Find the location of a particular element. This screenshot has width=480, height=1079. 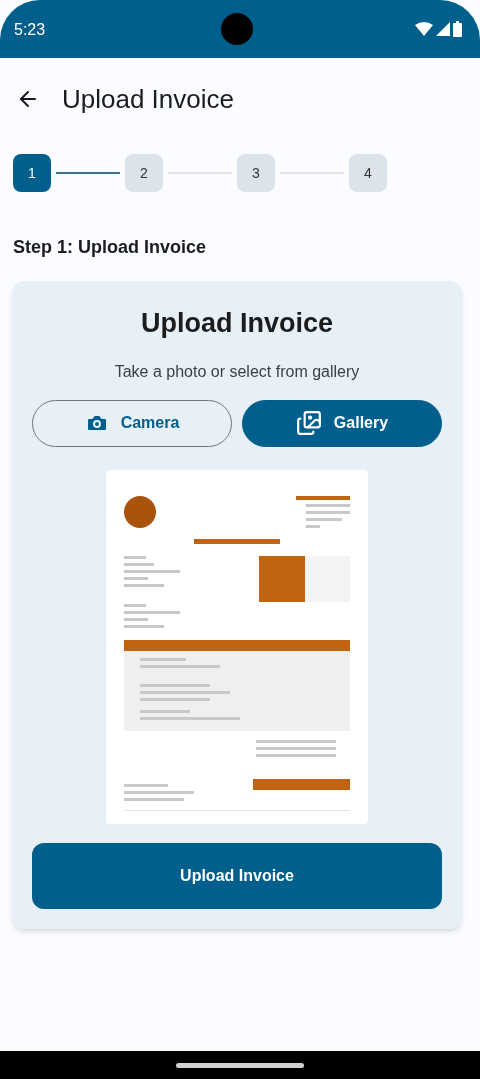

upload-invoice-button: Upload Invoice is located at coordinates (237, 875).